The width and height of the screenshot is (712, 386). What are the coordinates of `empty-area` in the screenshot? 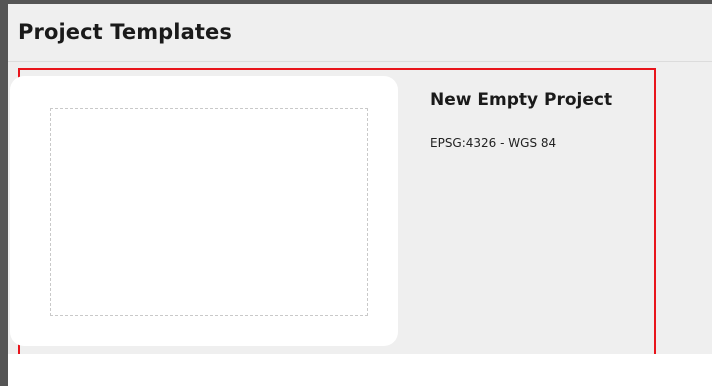 It's located at (360, 370).